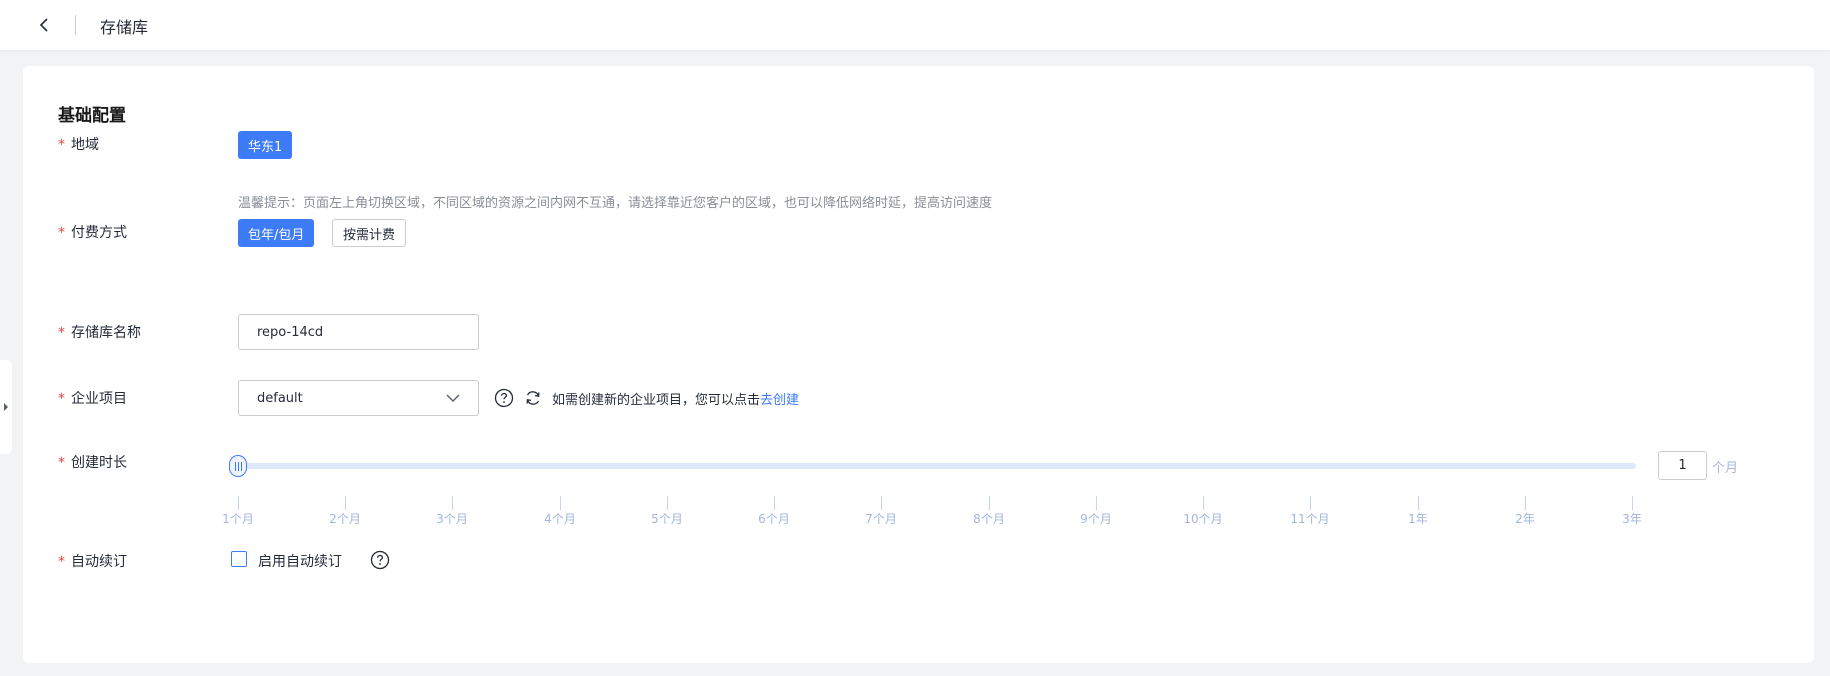 The width and height of the screenshot is (1830, 676). What do you see at coordinates (1525, 518) in the screenshot?
I see `slider-tick-label: 2年` at bounding box center [1525, 518].